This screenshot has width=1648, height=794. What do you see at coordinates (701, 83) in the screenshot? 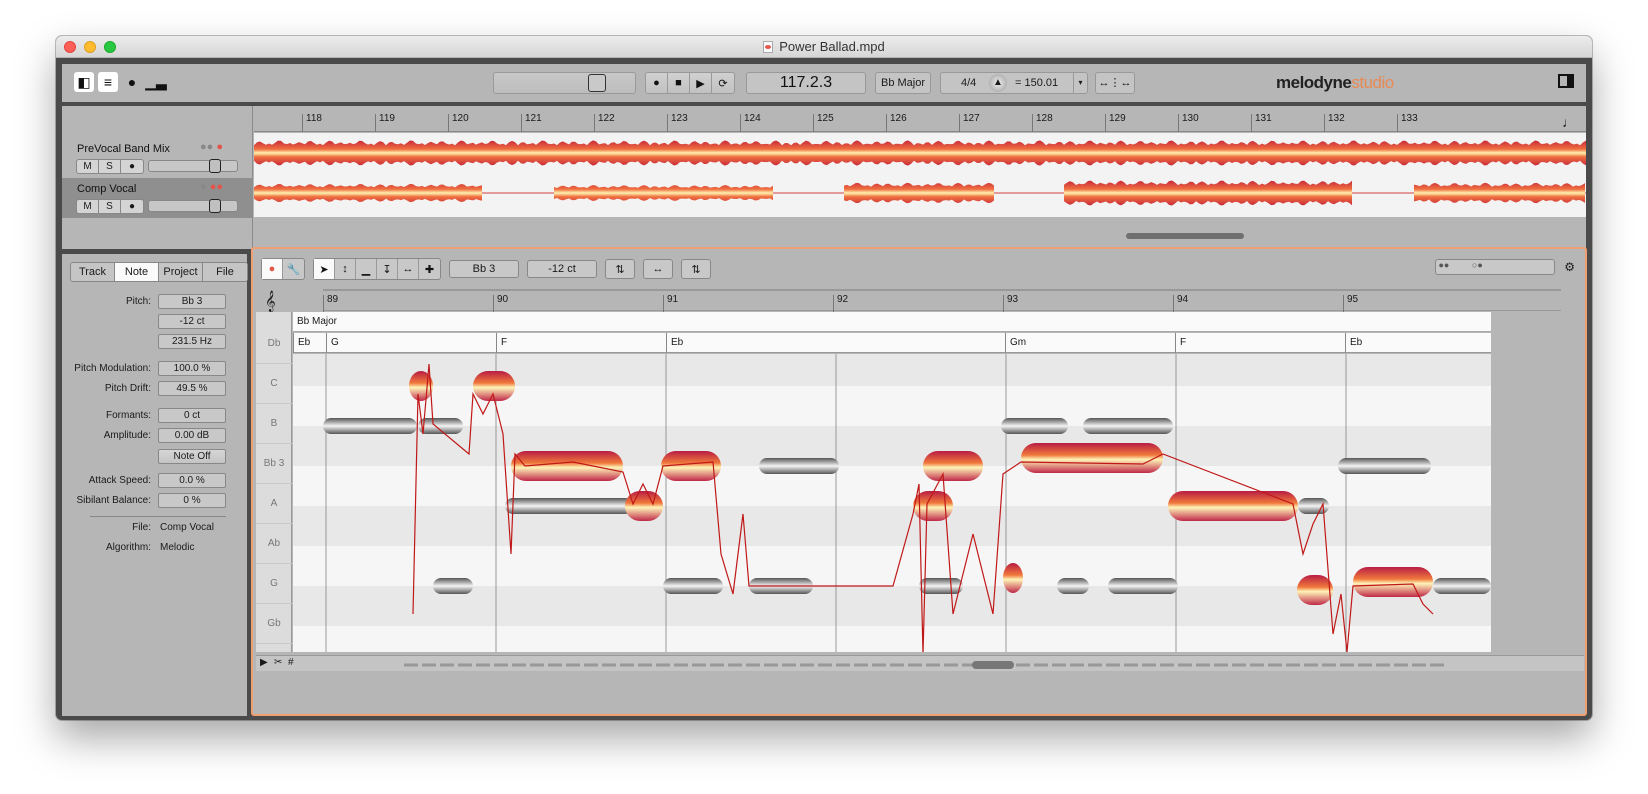
I see `play-button: ▶` at bounding box center [701, 83].